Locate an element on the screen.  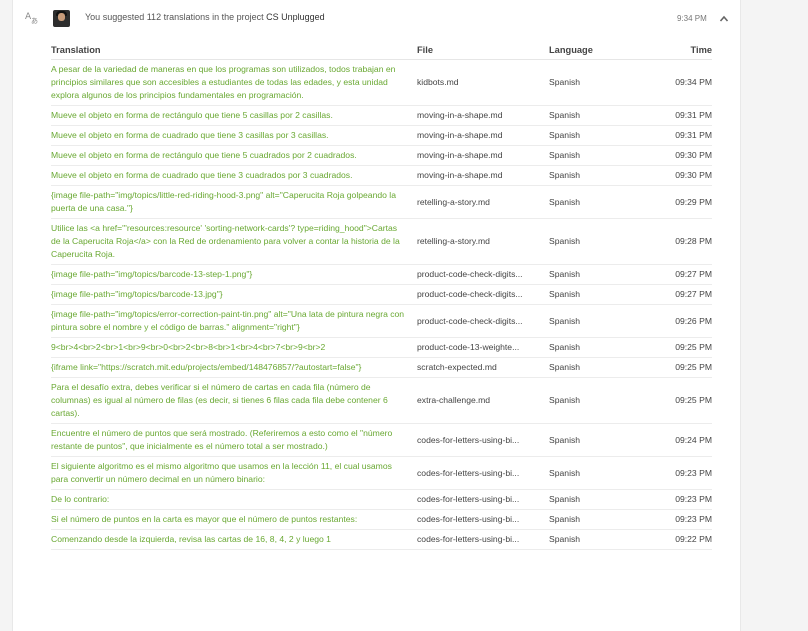
column-header-file: File is located at coordinates (483, 50).